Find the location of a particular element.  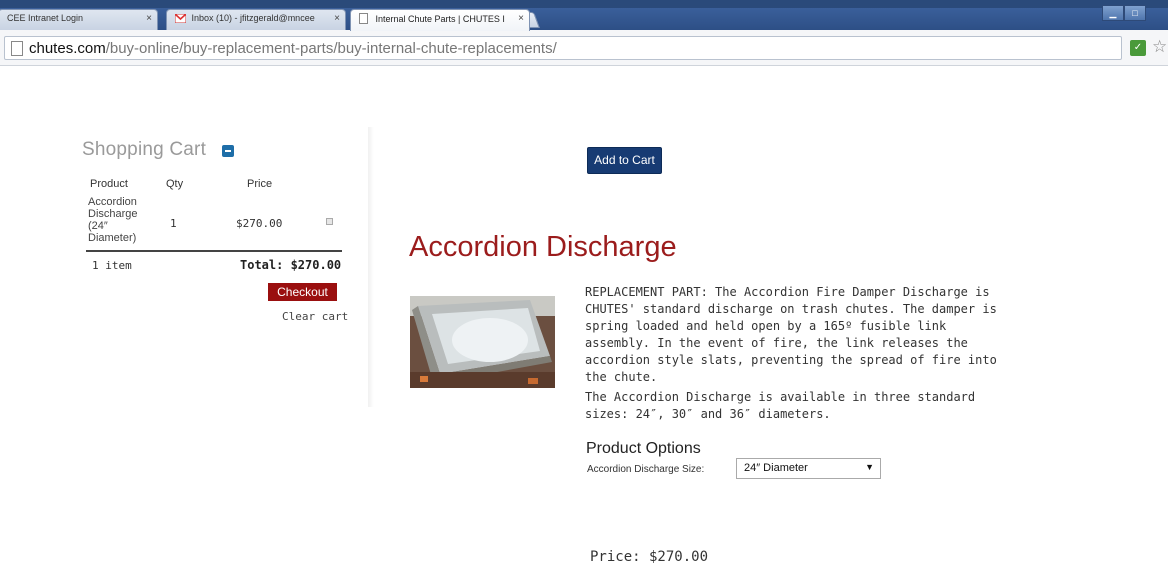

checkout-button: Checkout is located at coordinates (302, 292).